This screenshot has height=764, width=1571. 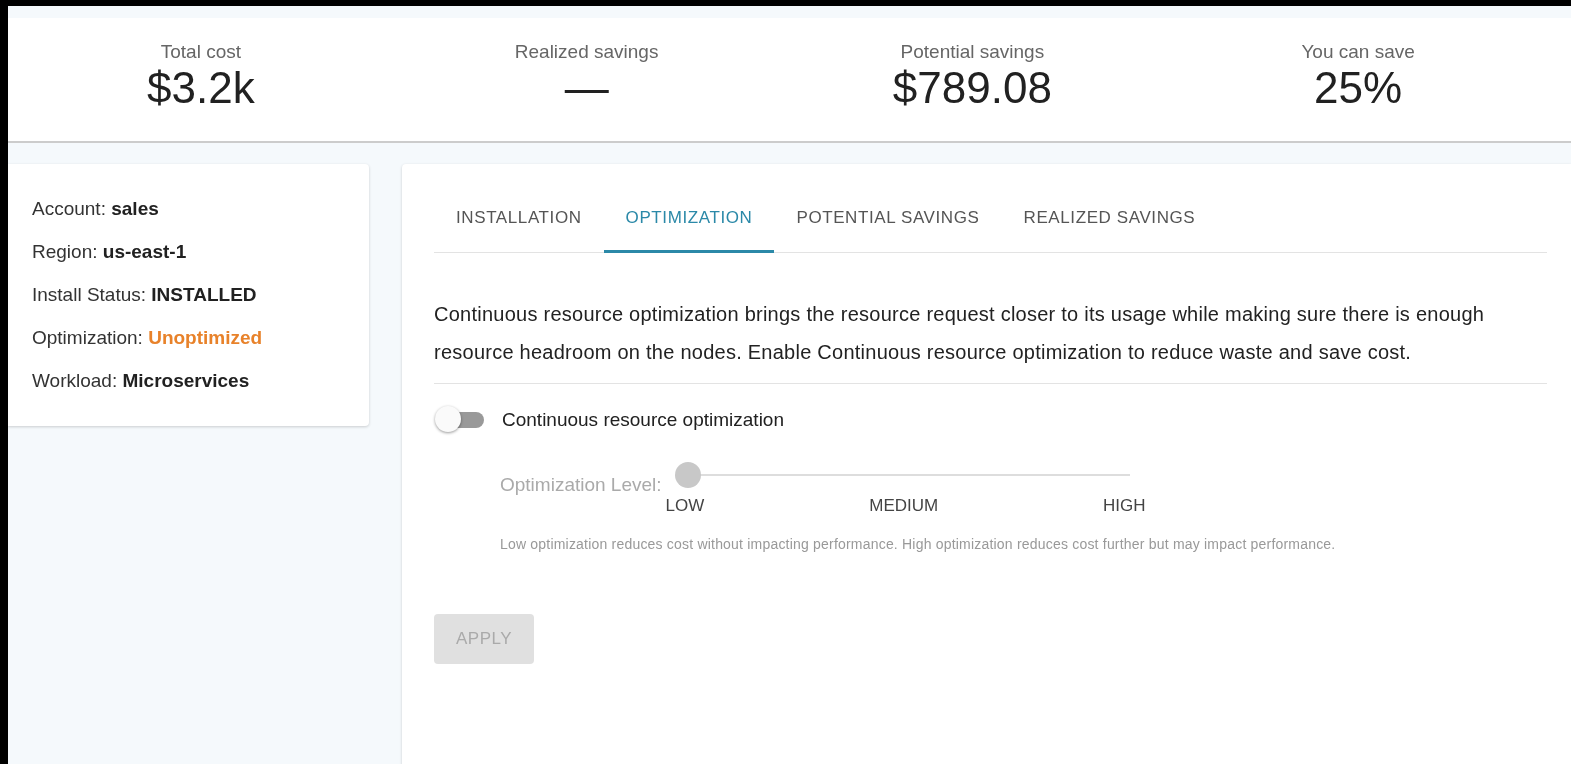 What do you see at coordinates (581, 485) in the screenshot?
I see `slider-label: Optimization Level:` at bounding box center [581, 485].